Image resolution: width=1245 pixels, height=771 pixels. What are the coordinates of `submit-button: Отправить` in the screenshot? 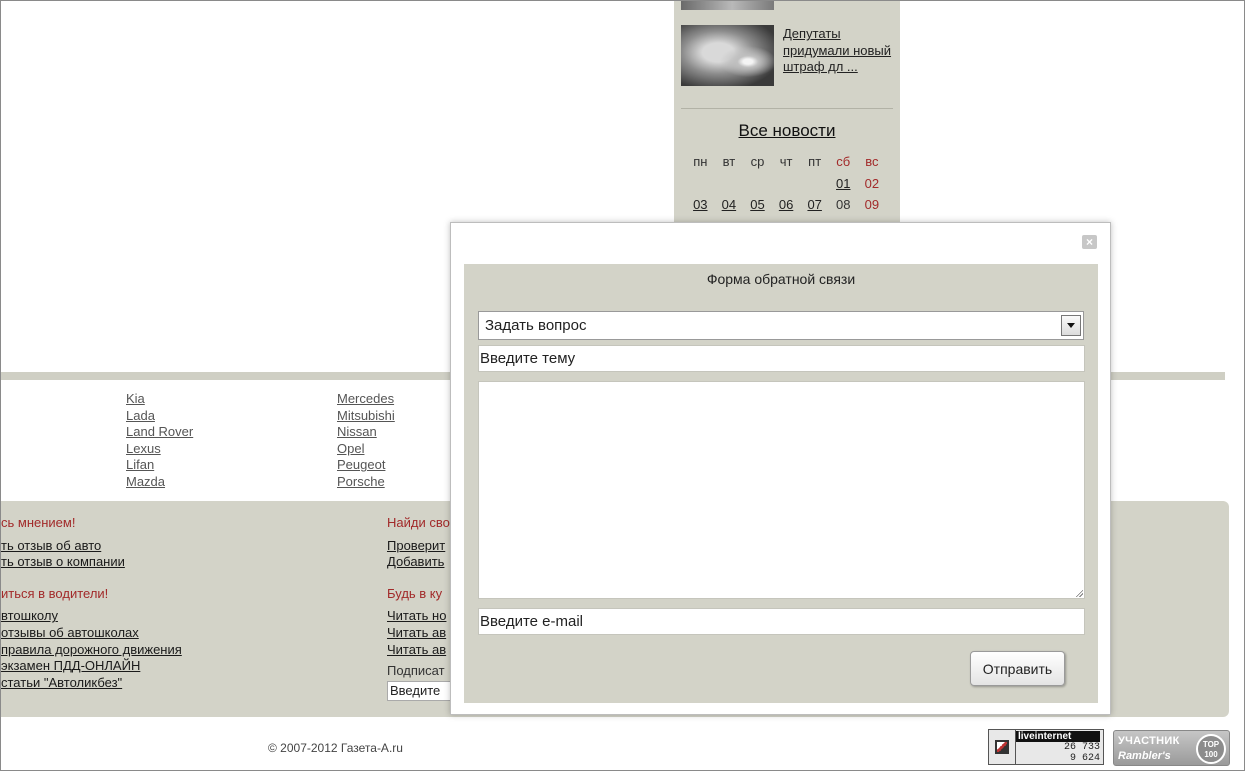 It's located at (1017, 668).